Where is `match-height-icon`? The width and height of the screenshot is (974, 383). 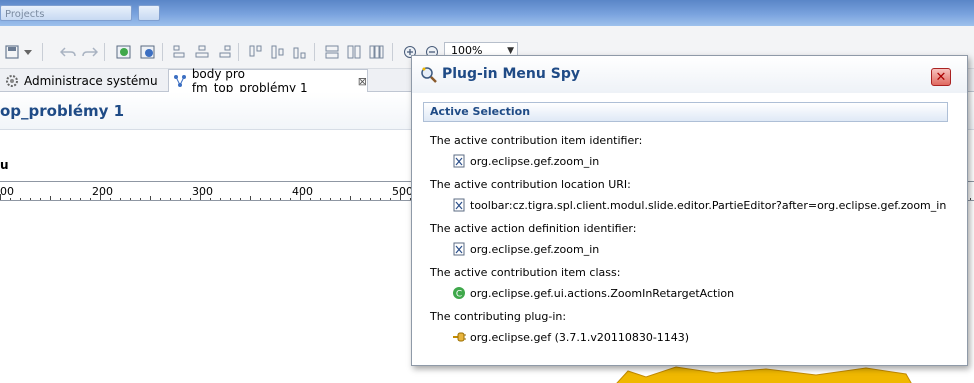 match-height-icon is located at coordinates (354, 52).